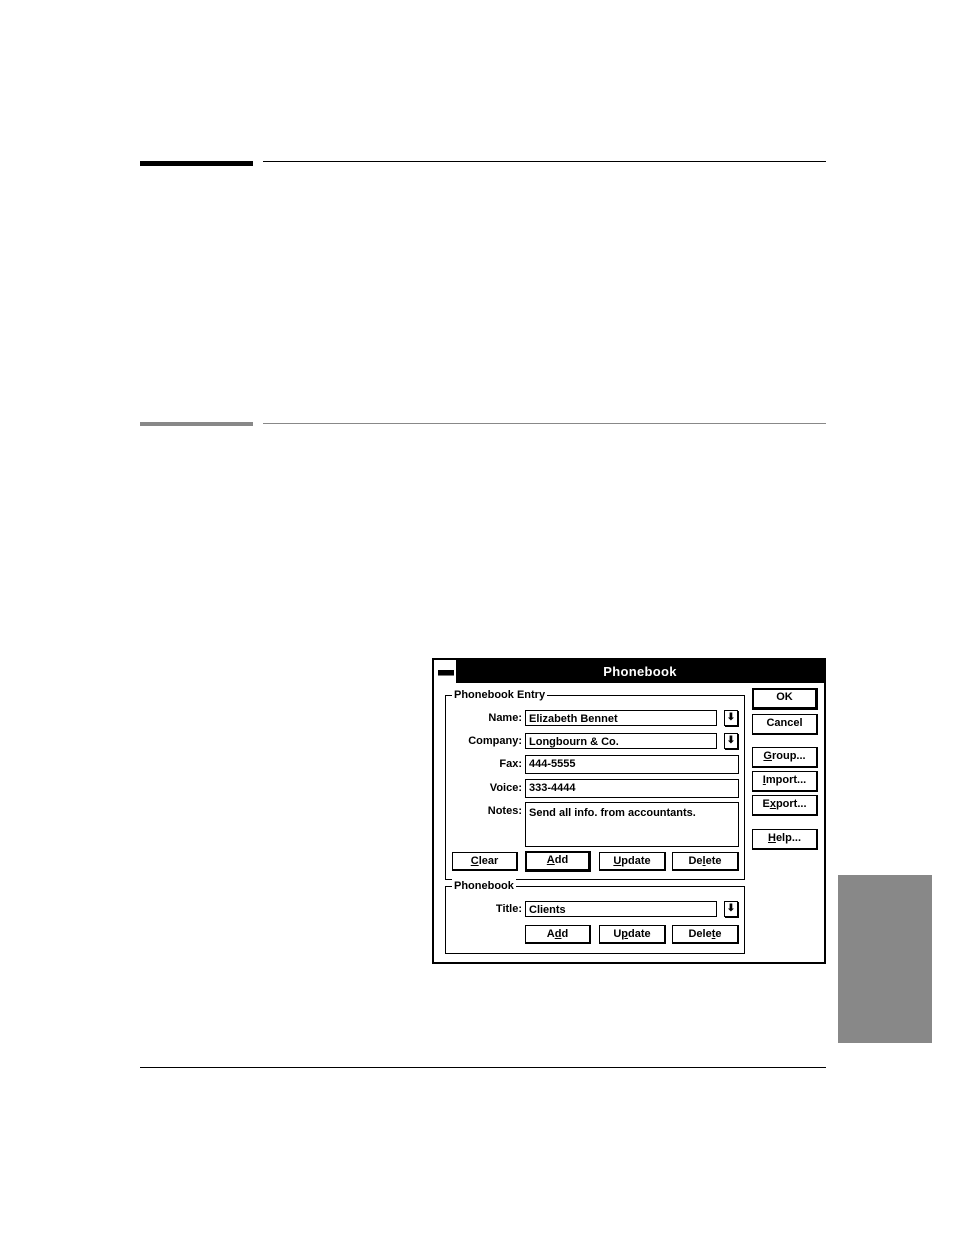 This screenshot has height=1235, width=954. I want to click on phonebook-entry-group-label: Phonebook Entry, so click(500, 695).